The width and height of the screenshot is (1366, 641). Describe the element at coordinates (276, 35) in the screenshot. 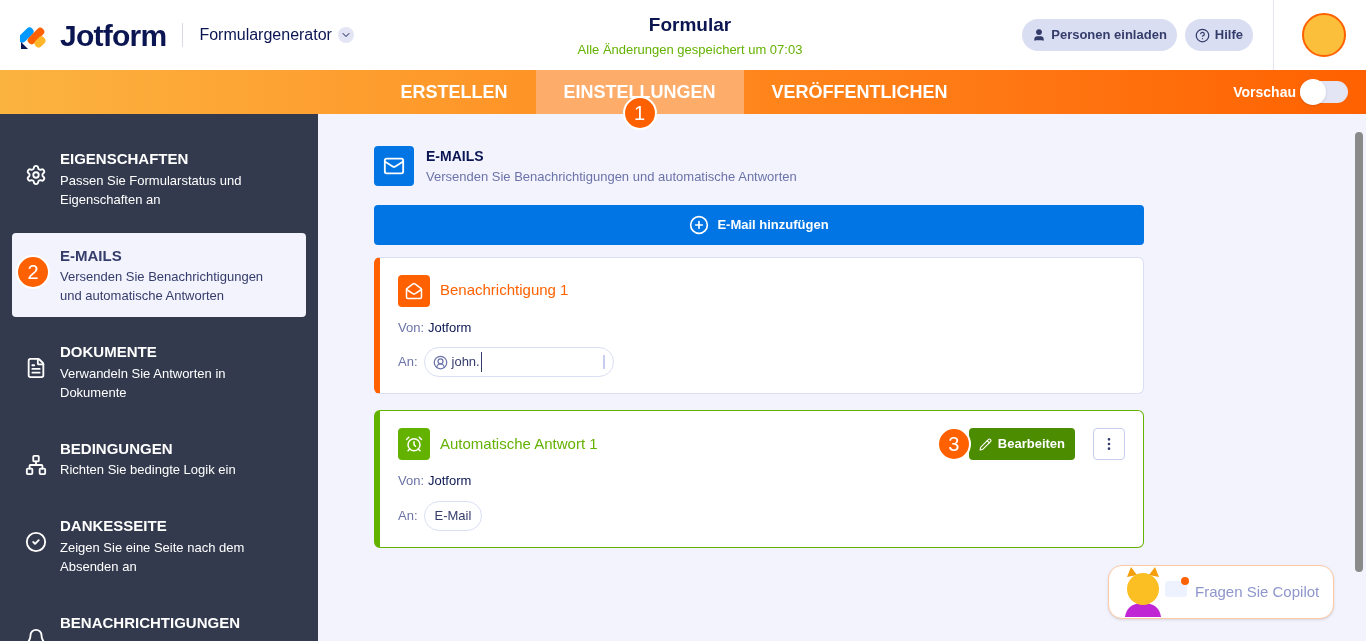

I see `builder-dropdown: Formulargenerator` at that location.